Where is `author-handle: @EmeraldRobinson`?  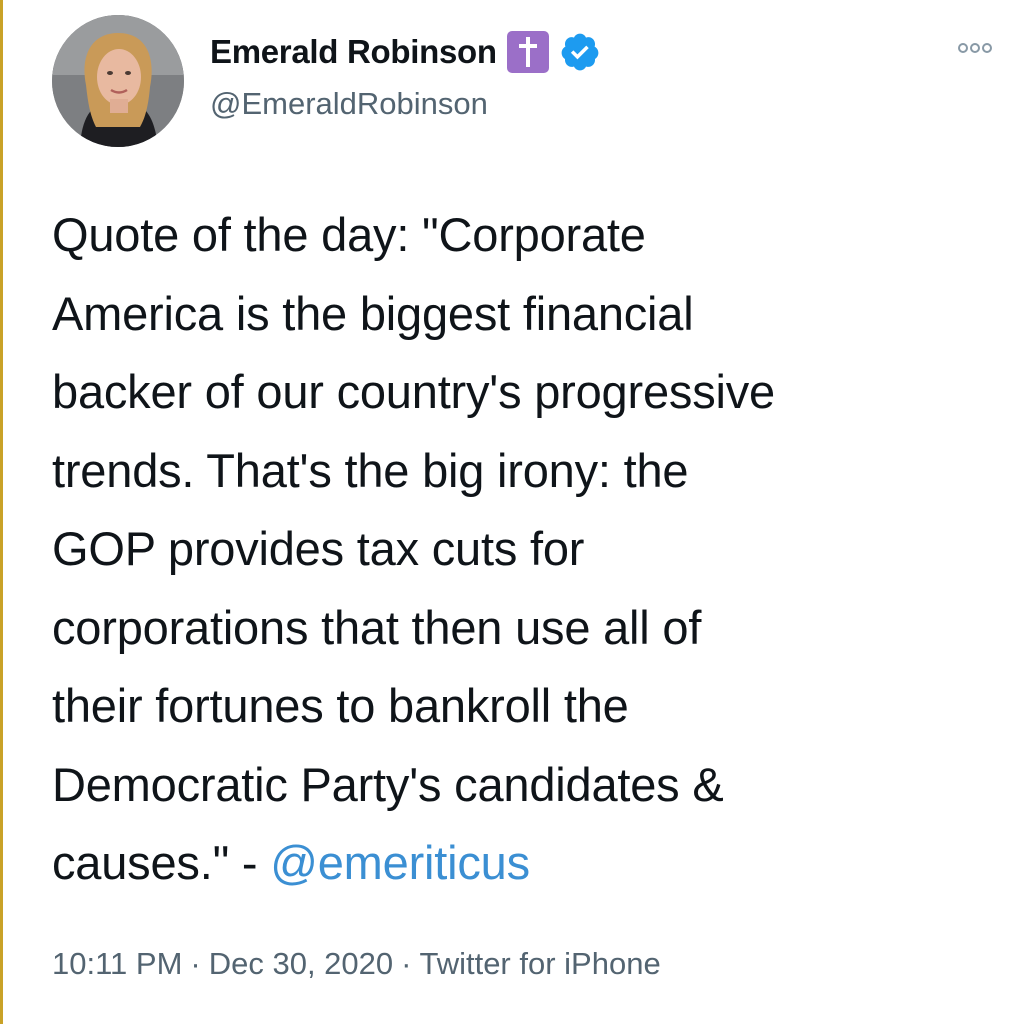 author-handle: @EmeraldRobinson is located at coordinates (349, 104).